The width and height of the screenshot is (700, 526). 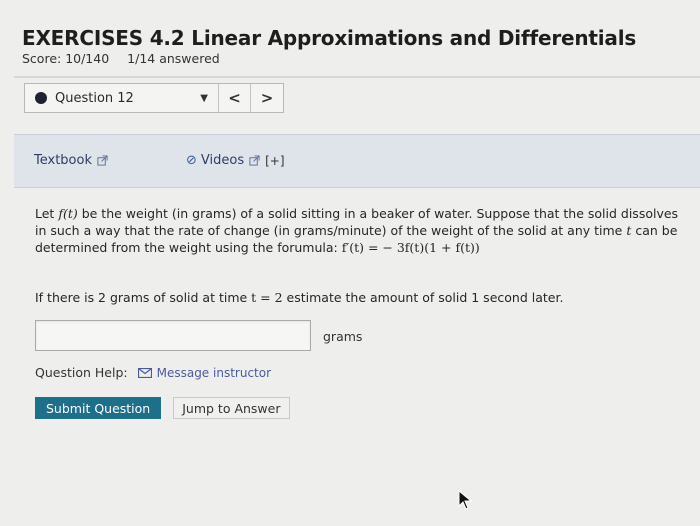 I want to click on message-instructor-link: Message instructor, so click(x=204, y=372).